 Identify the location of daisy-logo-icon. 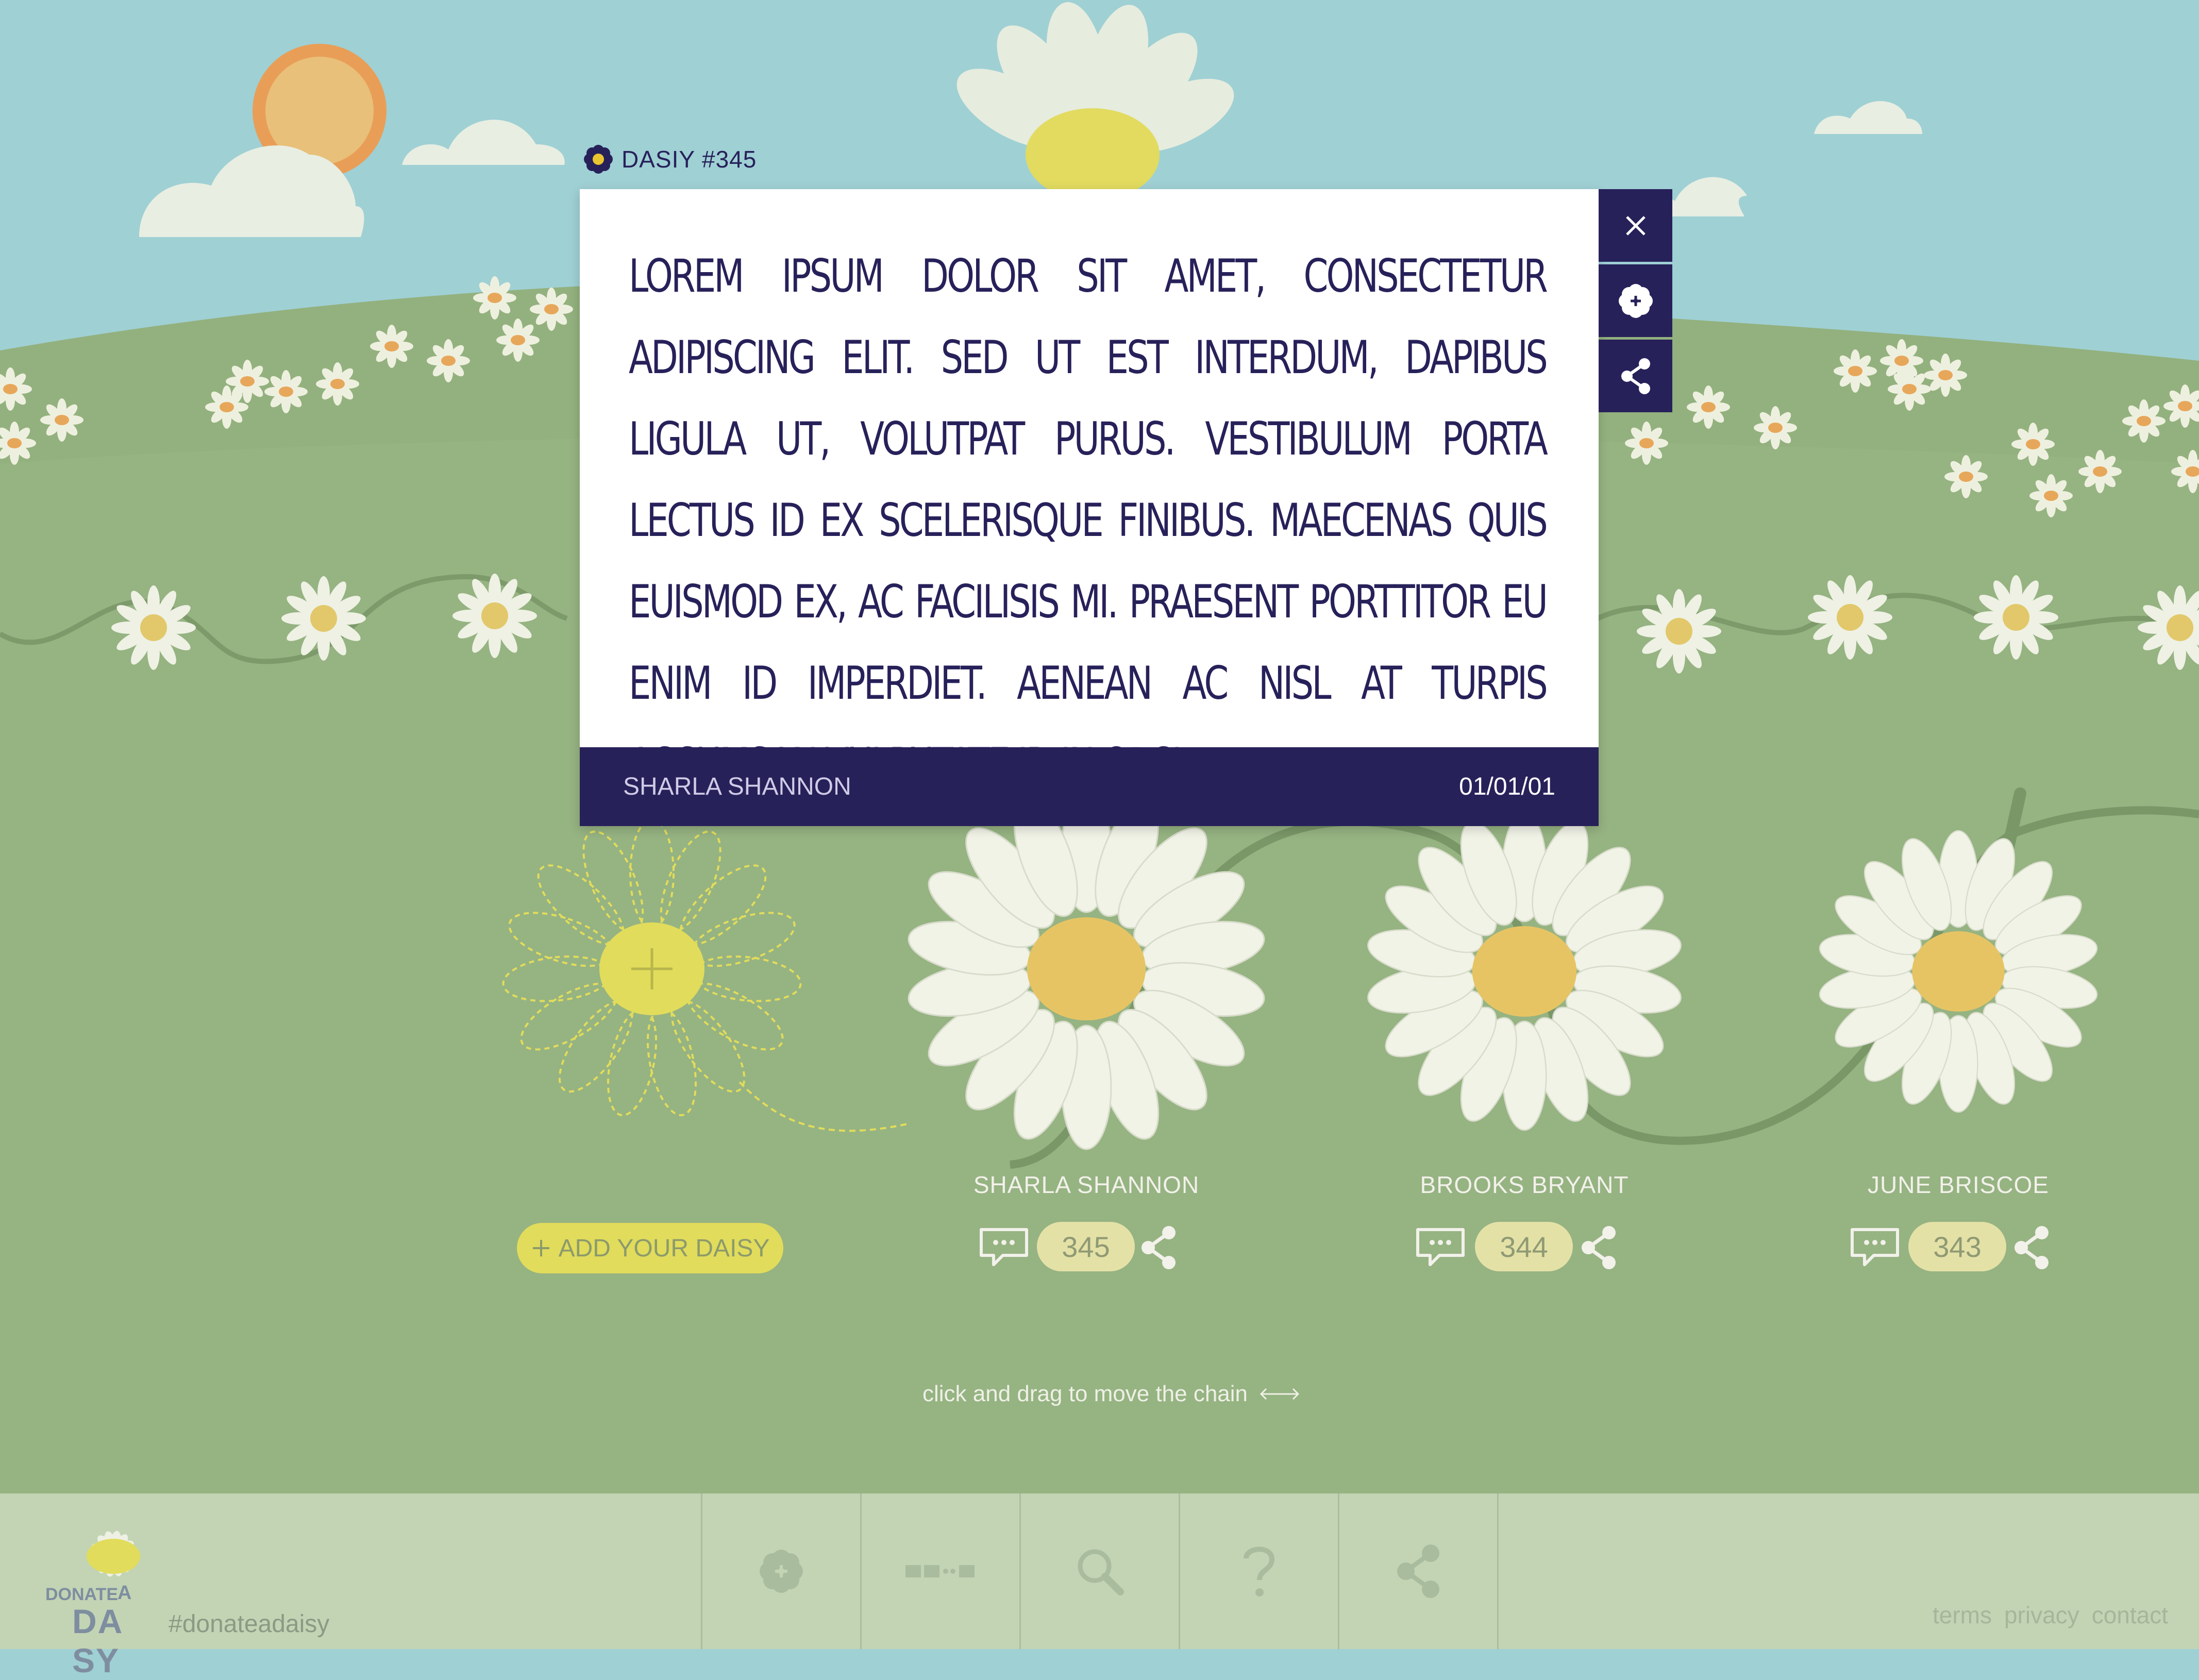
(113, 1554).